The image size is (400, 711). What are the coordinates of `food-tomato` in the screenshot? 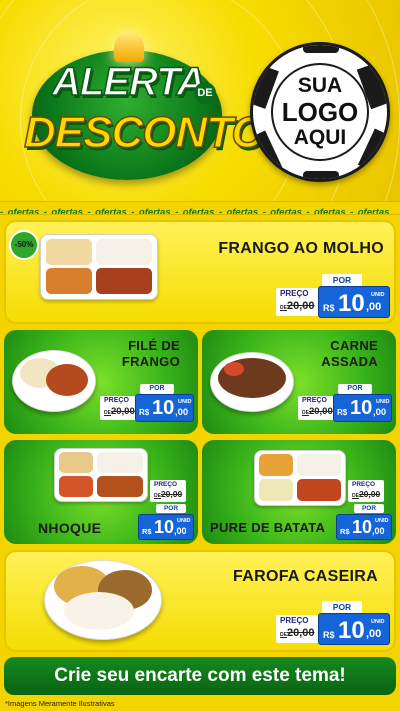 It's located at (234, 369).